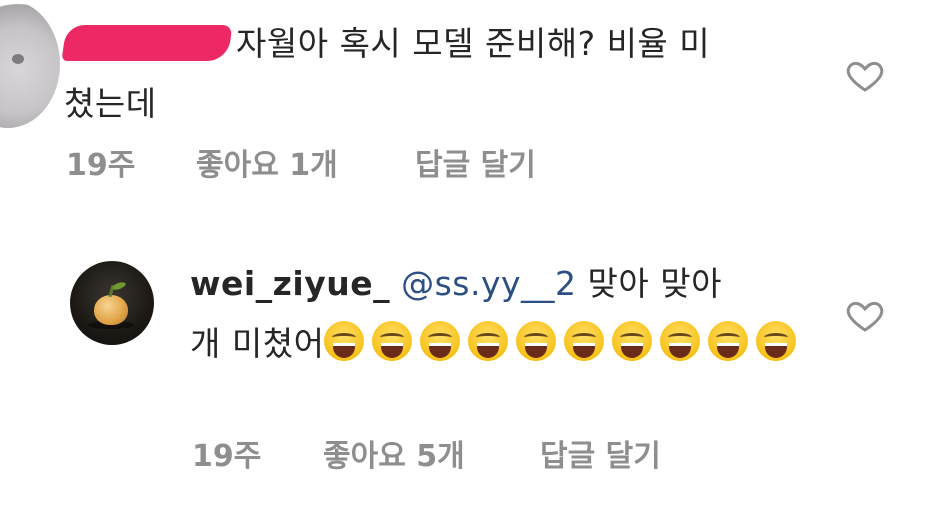 This screenshot has height=505, width=948. What do you see at coordinates (257, 343) in the screenshot?
I see `comment-text-part-2: 개 미쳤어` at bounding box center [257, 343].